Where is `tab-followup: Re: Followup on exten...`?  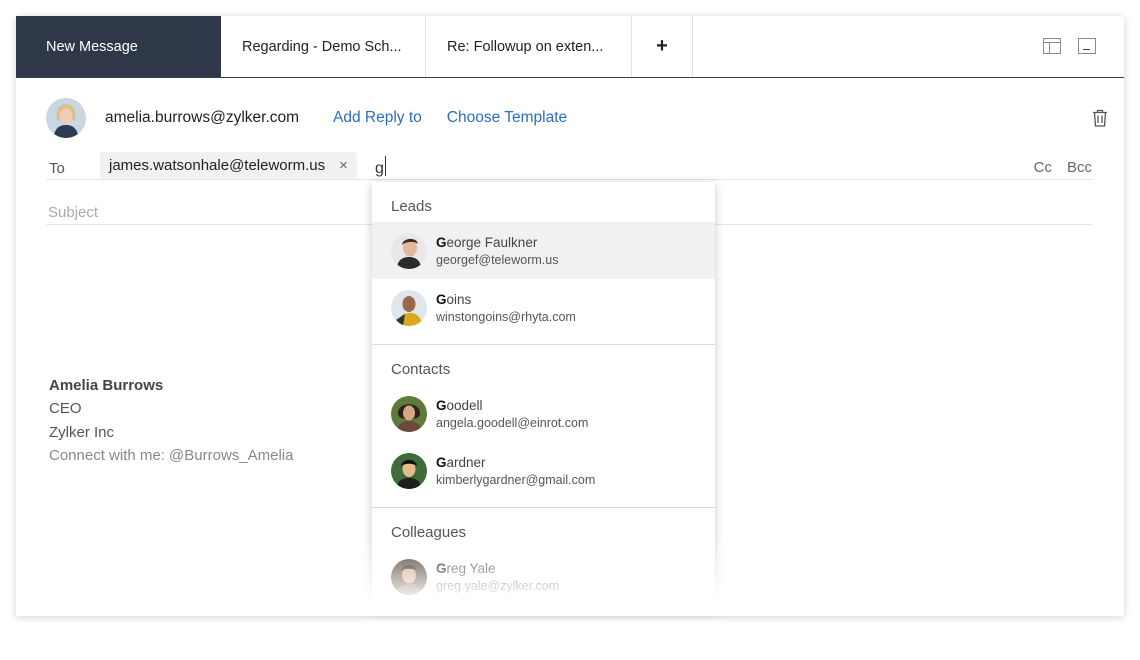
tab-followup: Re: Followup on exten... is located at coordinates (529, 46).